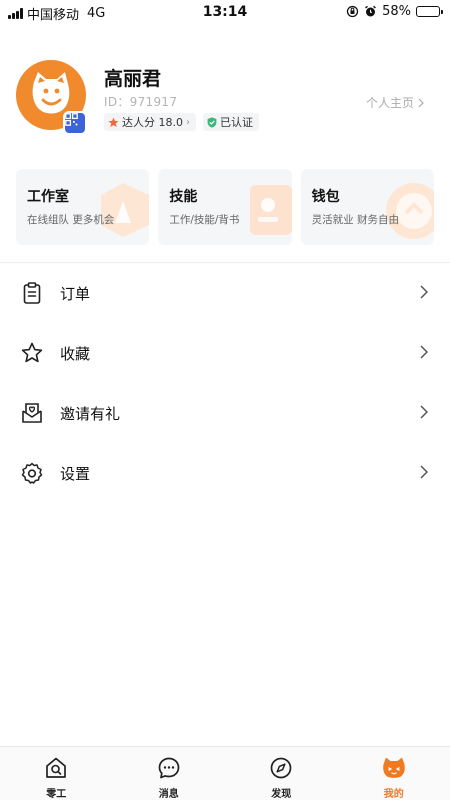 The image size is (450, 800). What do you see at coordinates (281, 768) in the screenshot?
I see `compass-icon` at bounding box center [281, 768].